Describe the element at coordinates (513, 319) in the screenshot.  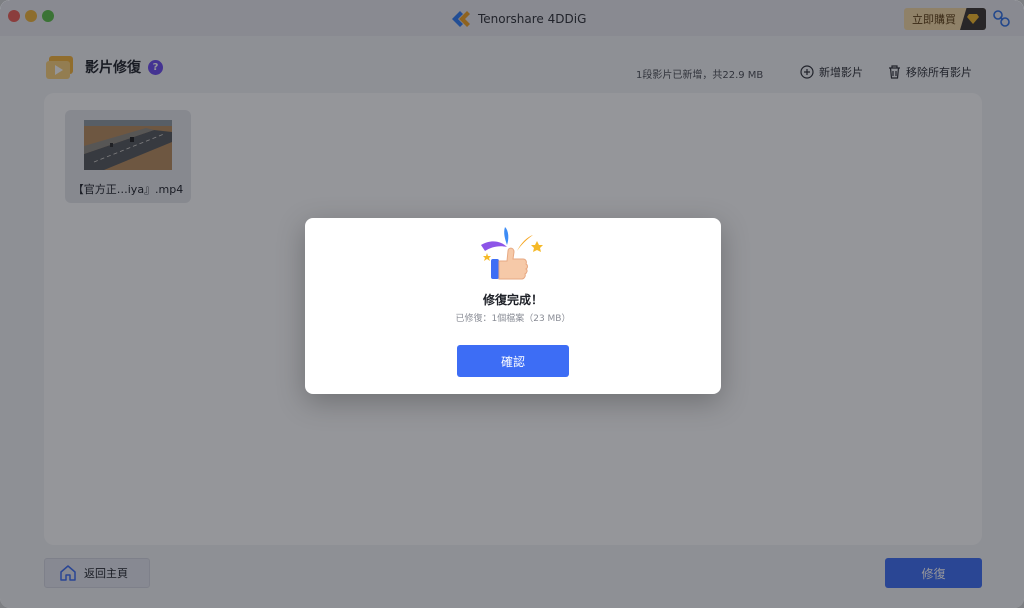
I see `dialog-subtitle: 已修復：1個檔案（23 MB）` at that location.